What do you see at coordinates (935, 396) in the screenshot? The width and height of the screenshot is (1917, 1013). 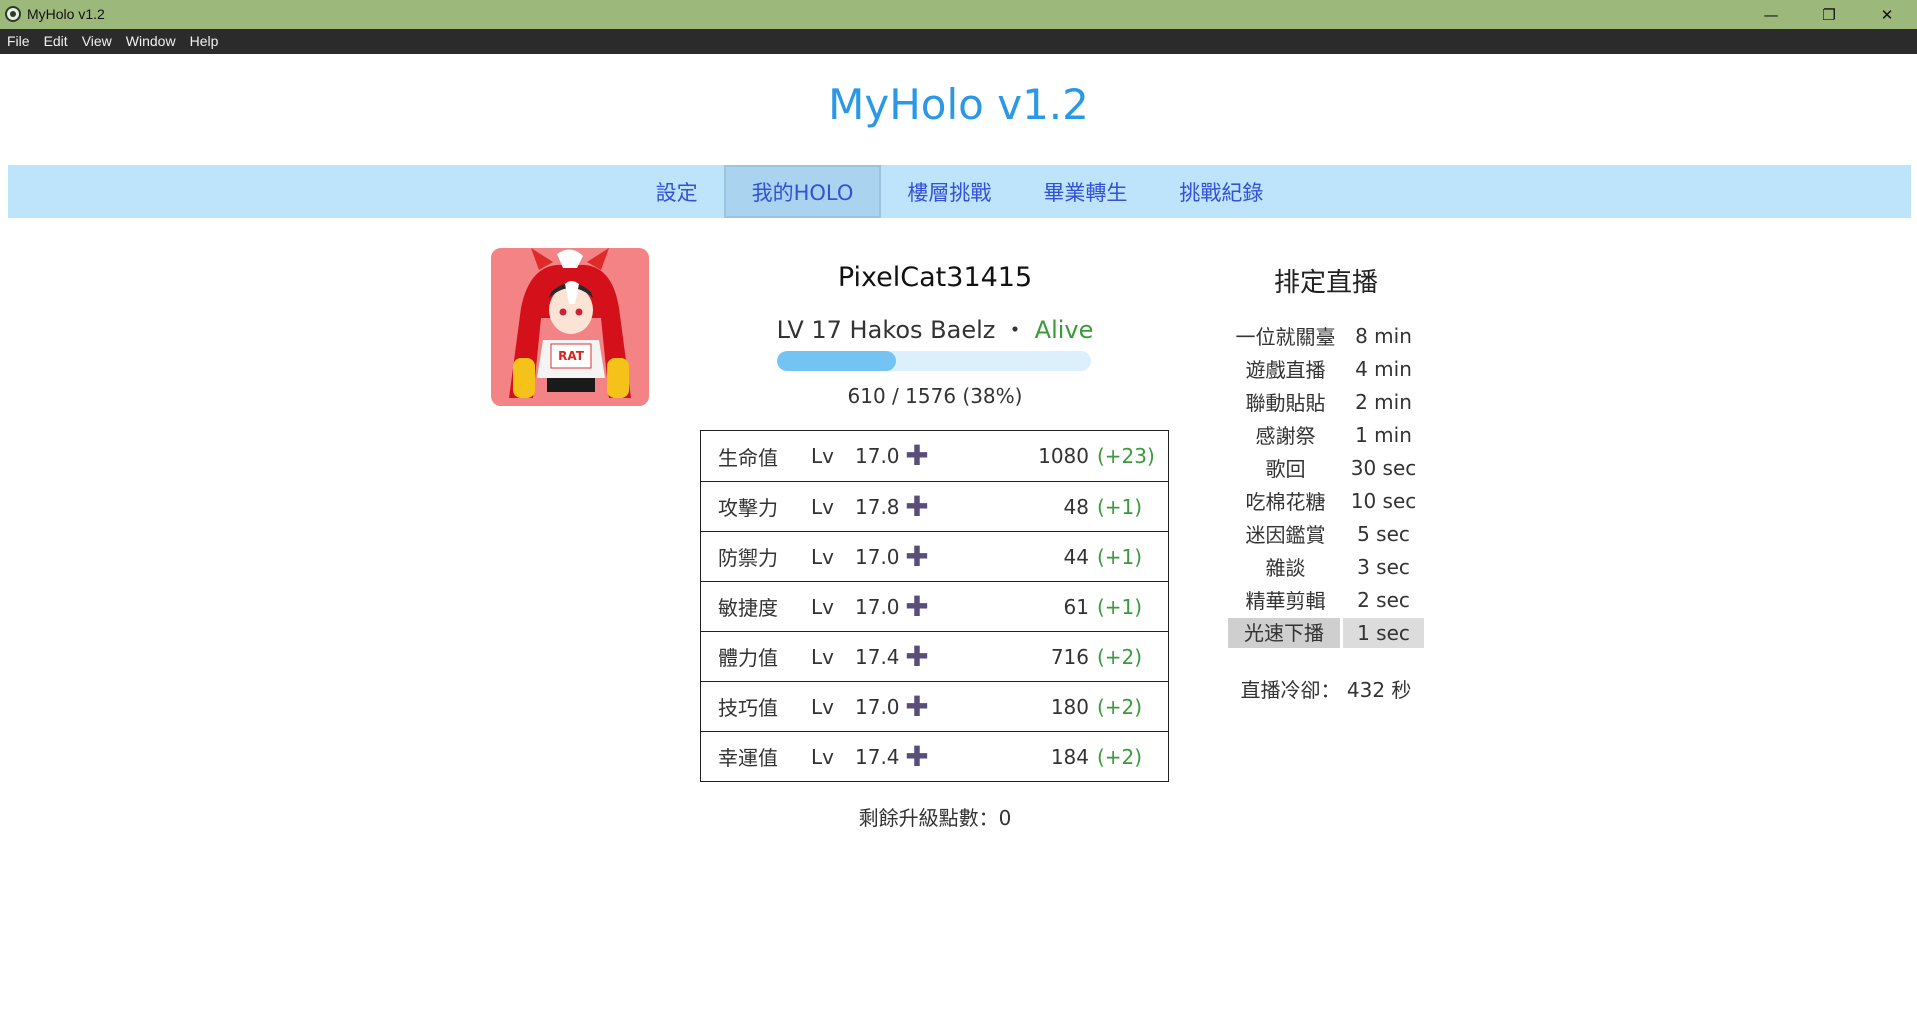 I see `xp-text: 610 / 1576 (38%)` at bounding box center [935, 396].